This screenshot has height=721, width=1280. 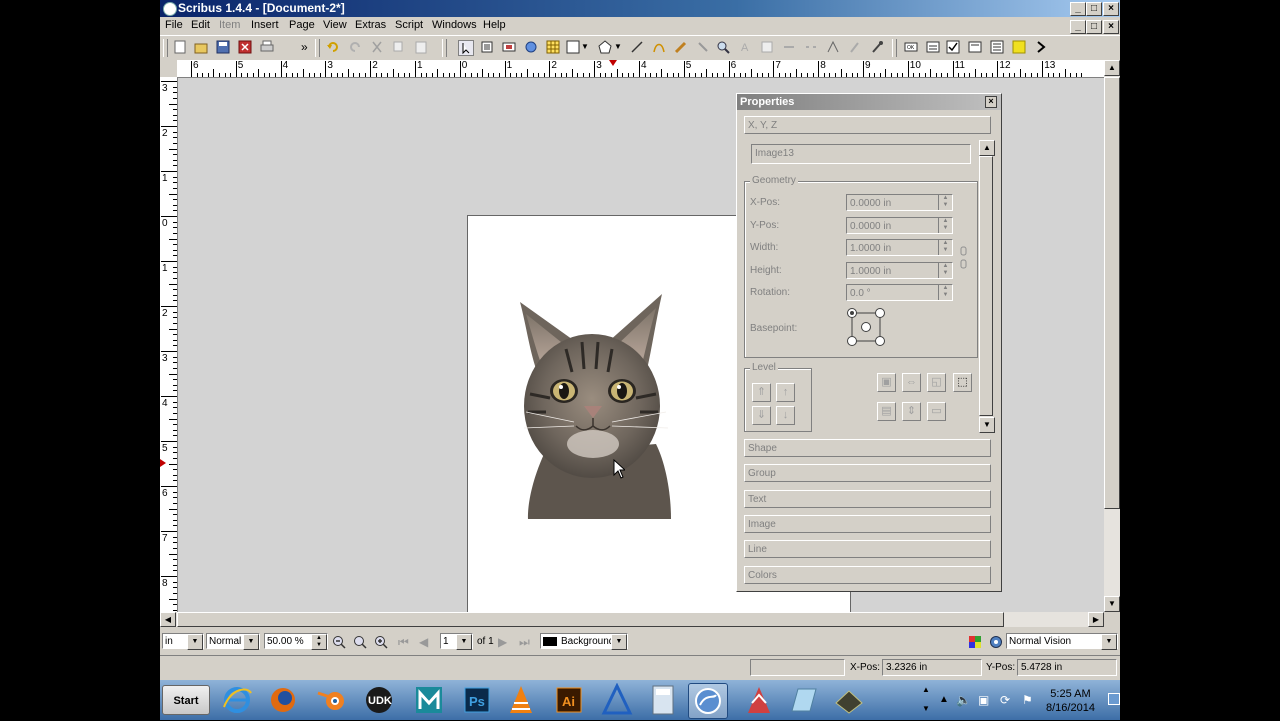 I want to click on lock-position-button: ▣, so click(x=886, y=382).